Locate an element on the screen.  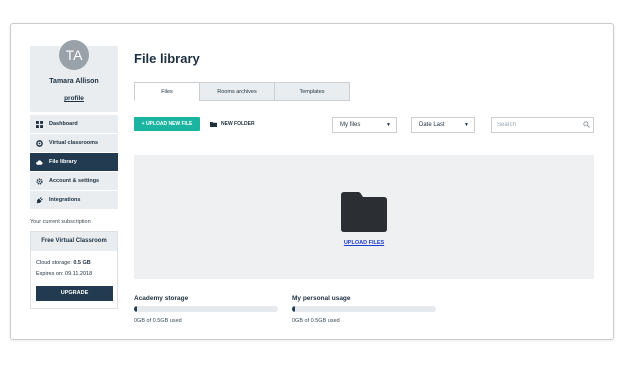
upload-new-file-button: + UPLOAD NEW FILE is located at coordinates (167, 124).